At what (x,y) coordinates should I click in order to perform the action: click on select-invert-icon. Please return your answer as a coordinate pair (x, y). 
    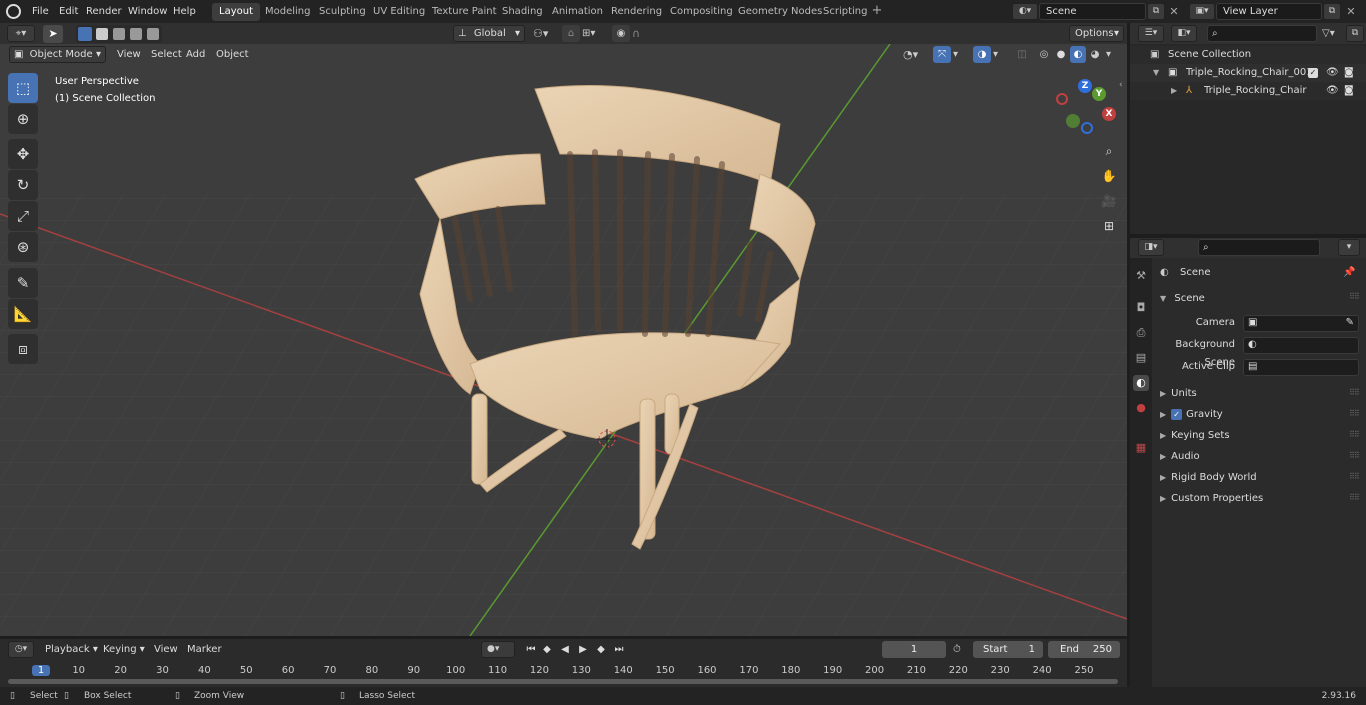
    Looking at the image, I should click on (136, 34).